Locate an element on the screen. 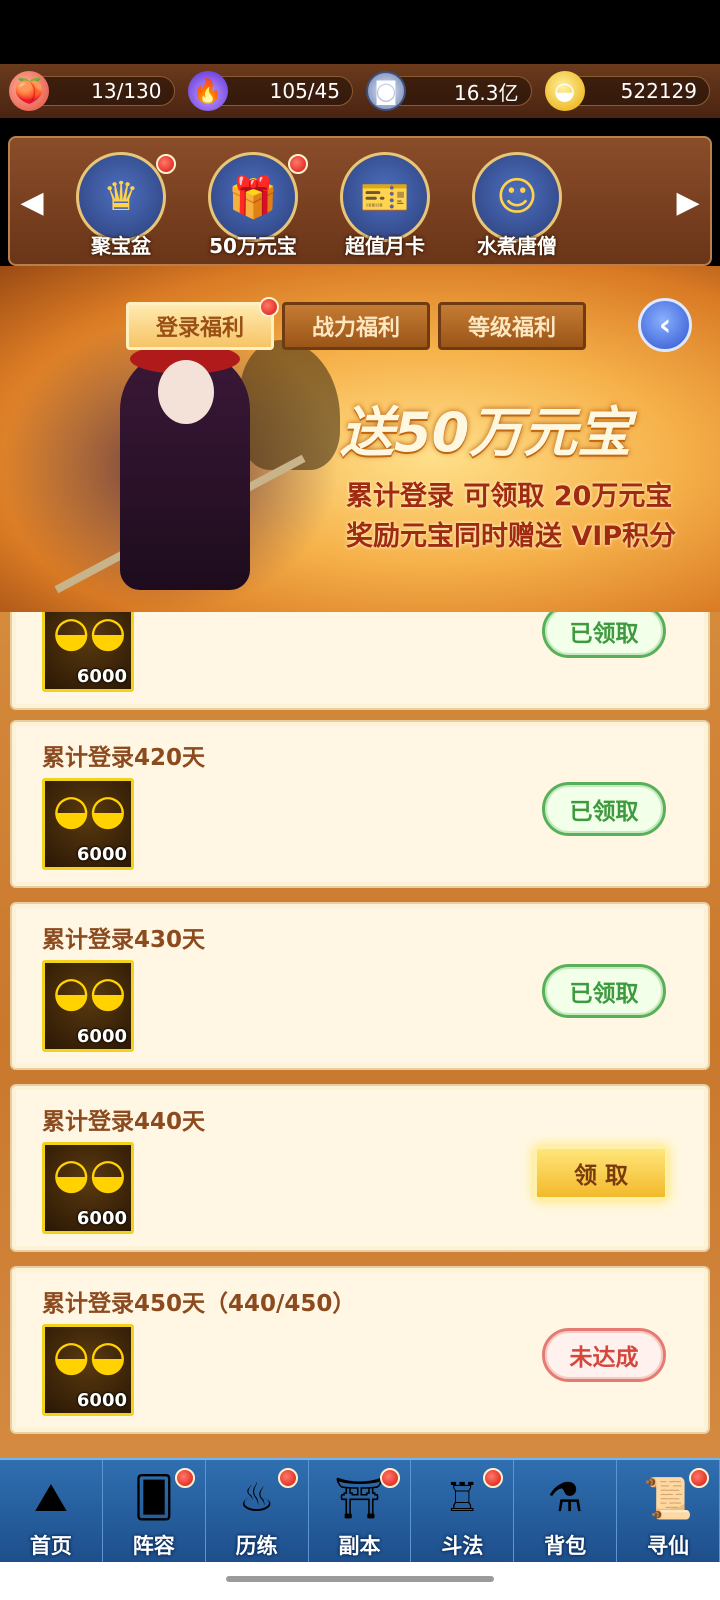 The width and height of the screenshot is (720, 1600). tab-label: 等级福利 is located at coordinates (511, 328).